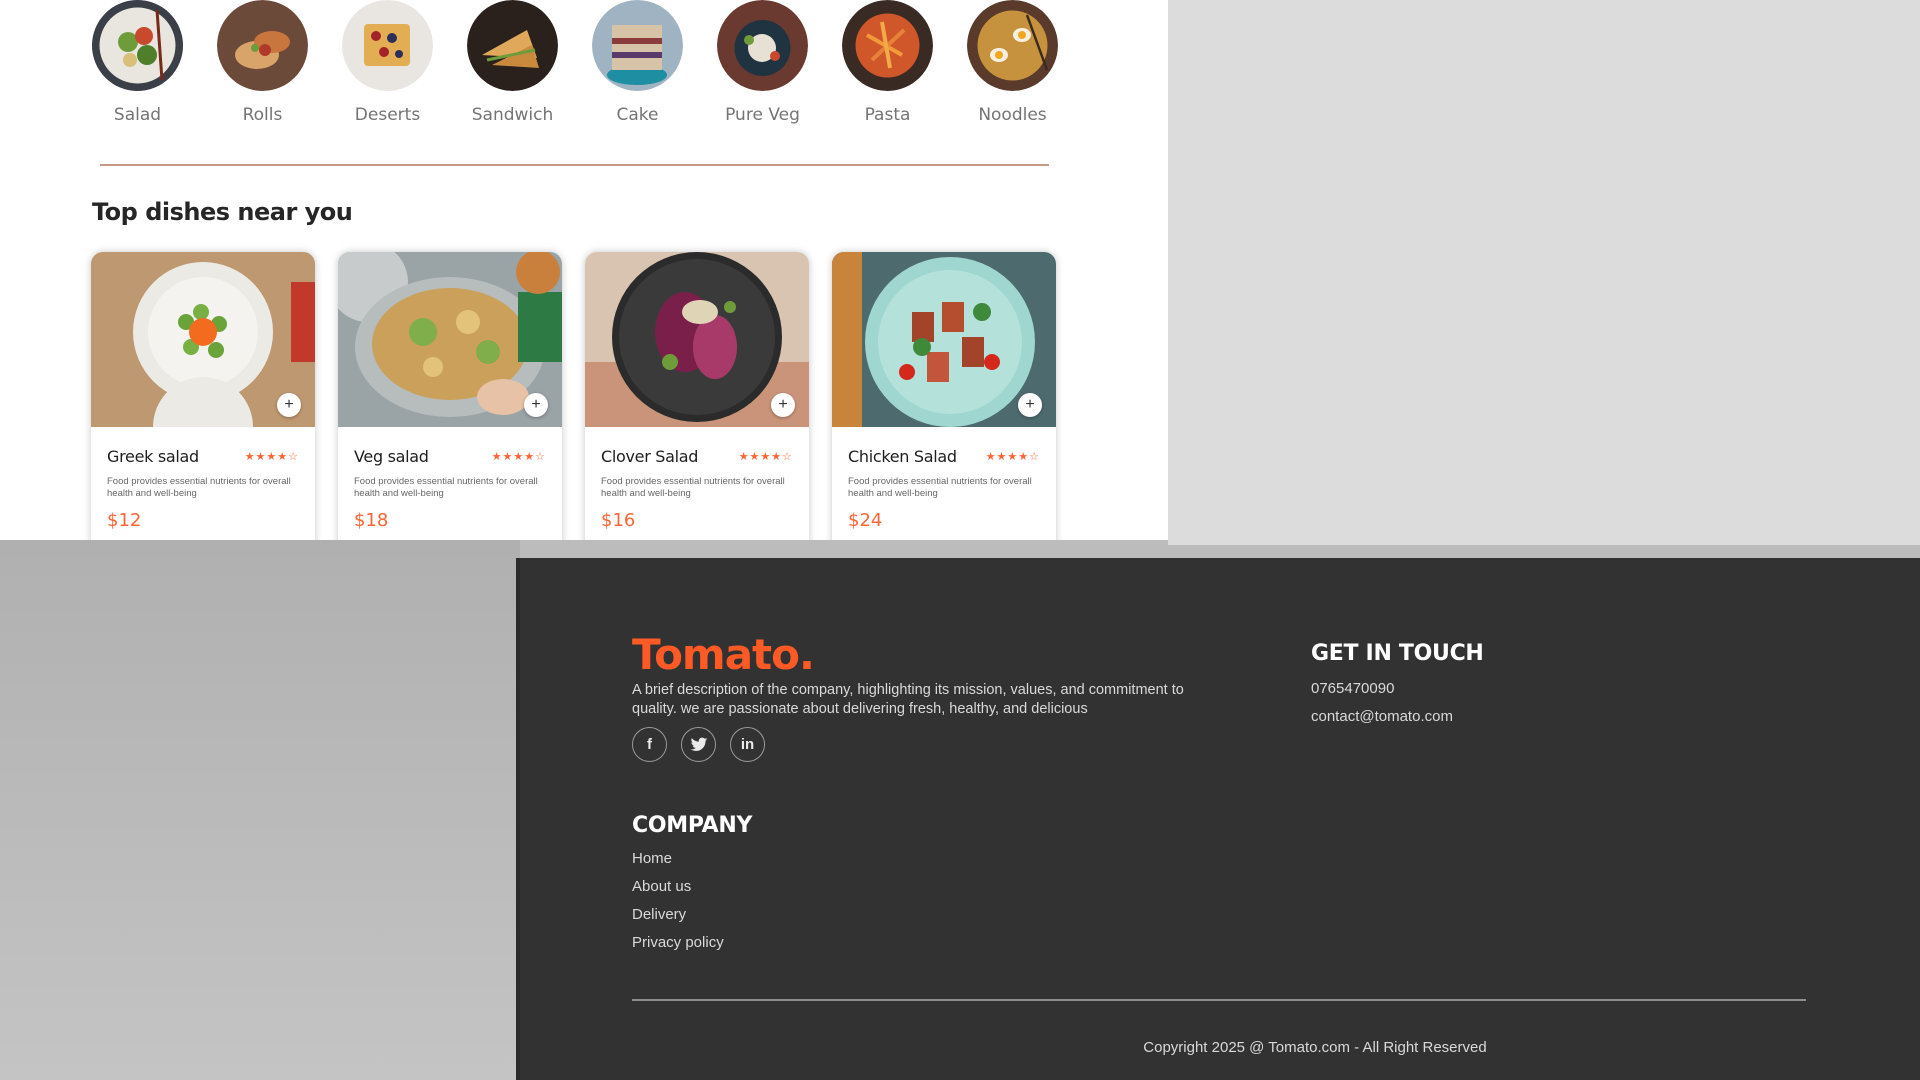 The width and height of the screenshot is (1920, 1080). I want to click on logo: Tomato., so click(723, 654).